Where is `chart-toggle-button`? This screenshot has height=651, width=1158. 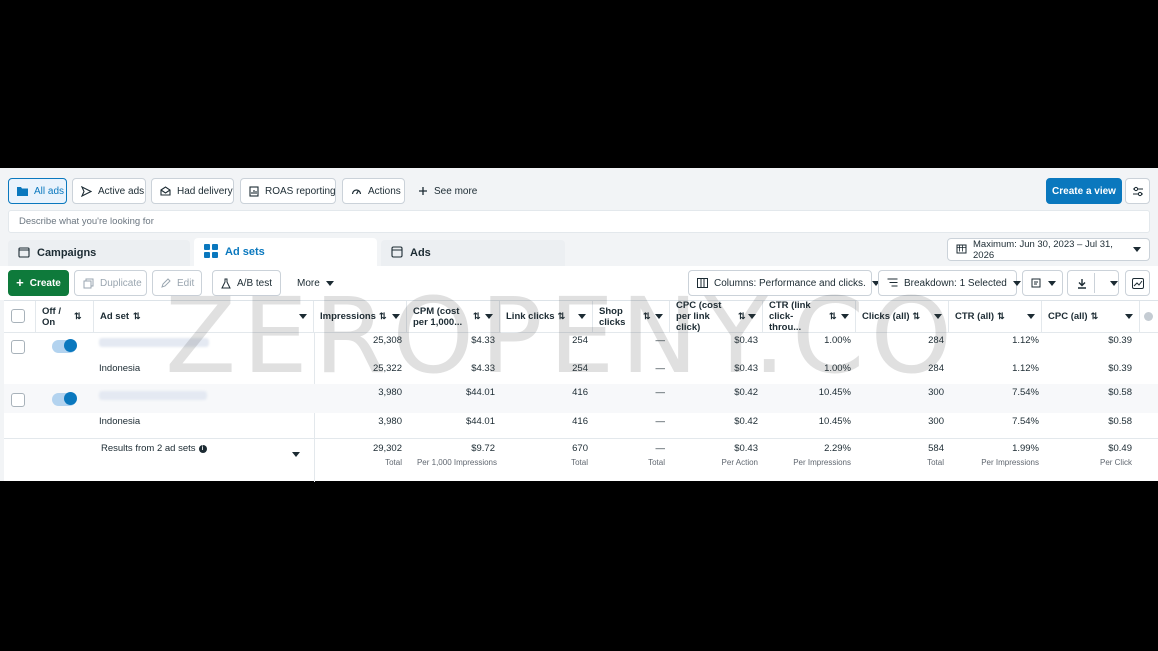 chart-toggle-button is located at coordinates (1137, 283).